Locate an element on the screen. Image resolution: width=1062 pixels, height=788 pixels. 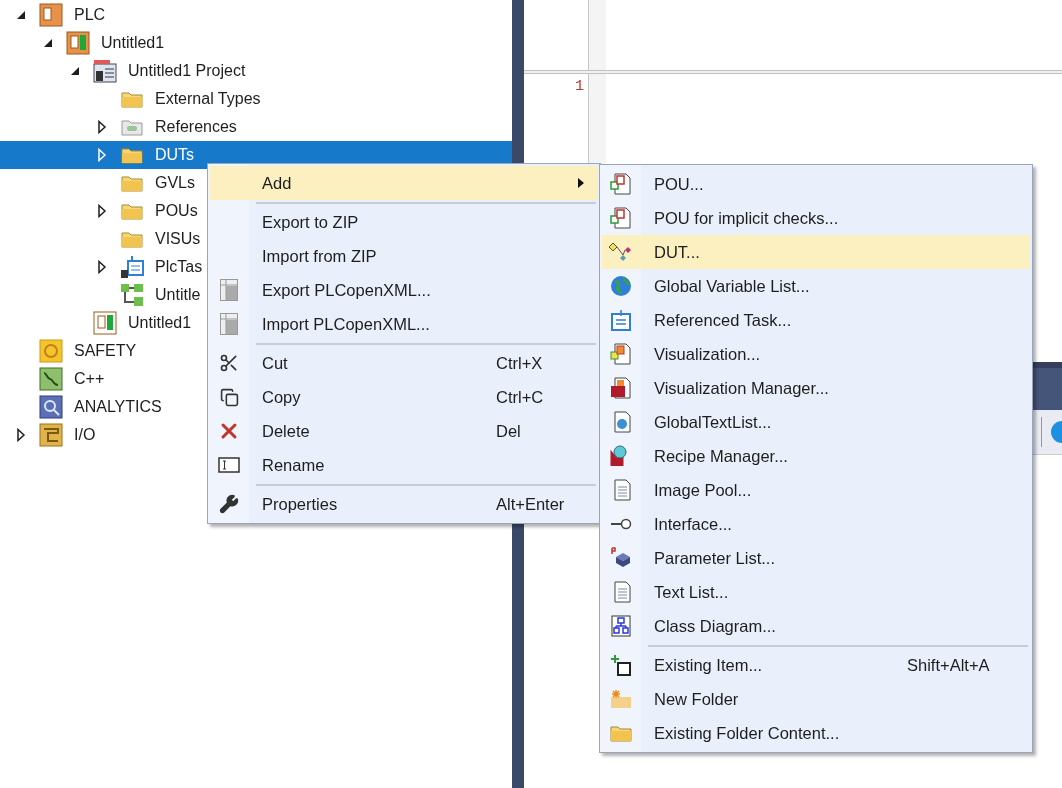
tree-label: References is located at coordinates (196, 127).